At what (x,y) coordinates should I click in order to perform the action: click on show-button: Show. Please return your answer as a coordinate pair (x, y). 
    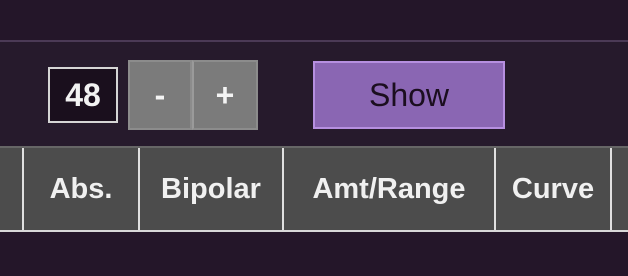
    Looking at the image, I should click on (409, 95).